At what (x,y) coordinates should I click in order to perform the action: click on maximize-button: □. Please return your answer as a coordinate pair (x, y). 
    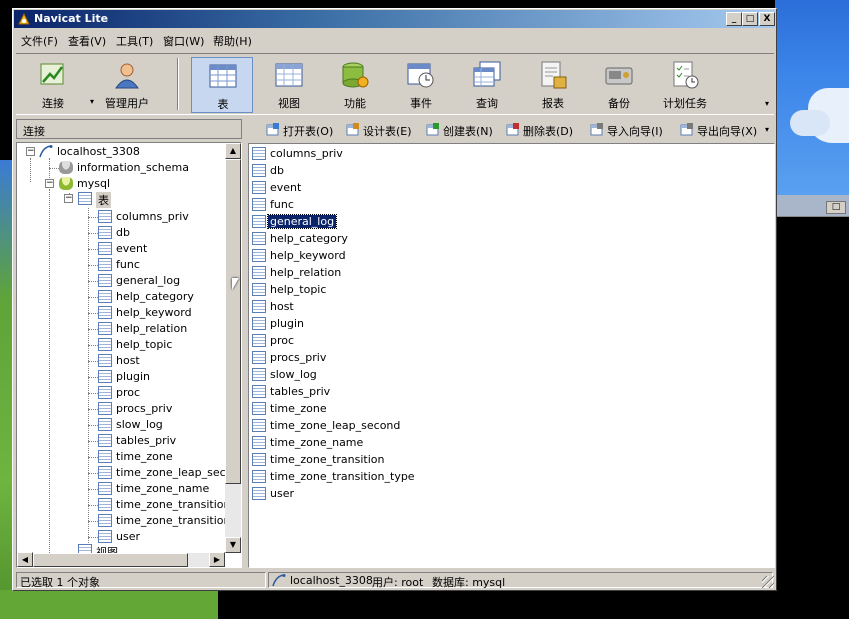
    Looking at the image, I should click on (750, 19).